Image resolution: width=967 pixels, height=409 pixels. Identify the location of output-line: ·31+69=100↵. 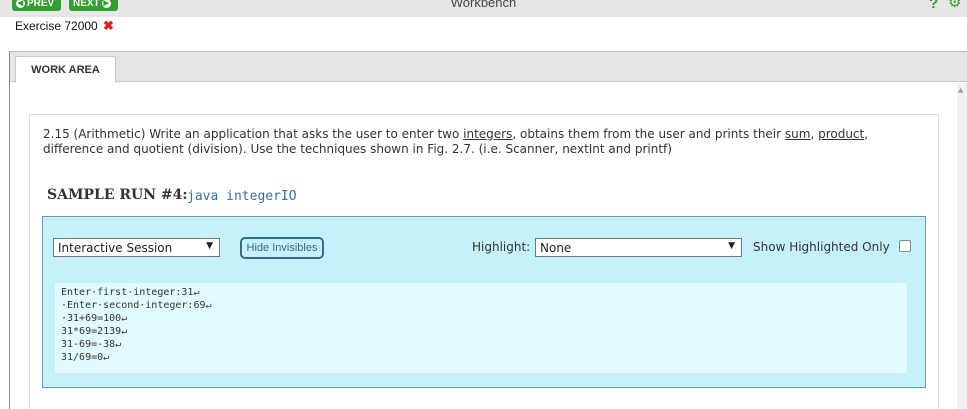
(94, 318).